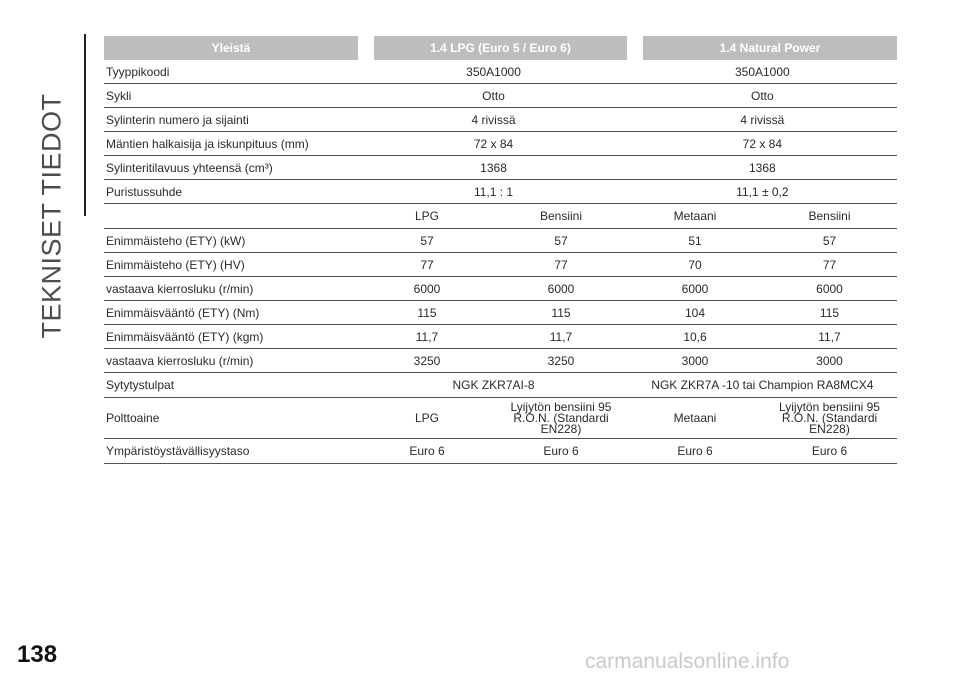 Image resolution: width=960 pixels, height=678 pixels. I want to click on natural-power-value: 350A1000, so click(762, 71).